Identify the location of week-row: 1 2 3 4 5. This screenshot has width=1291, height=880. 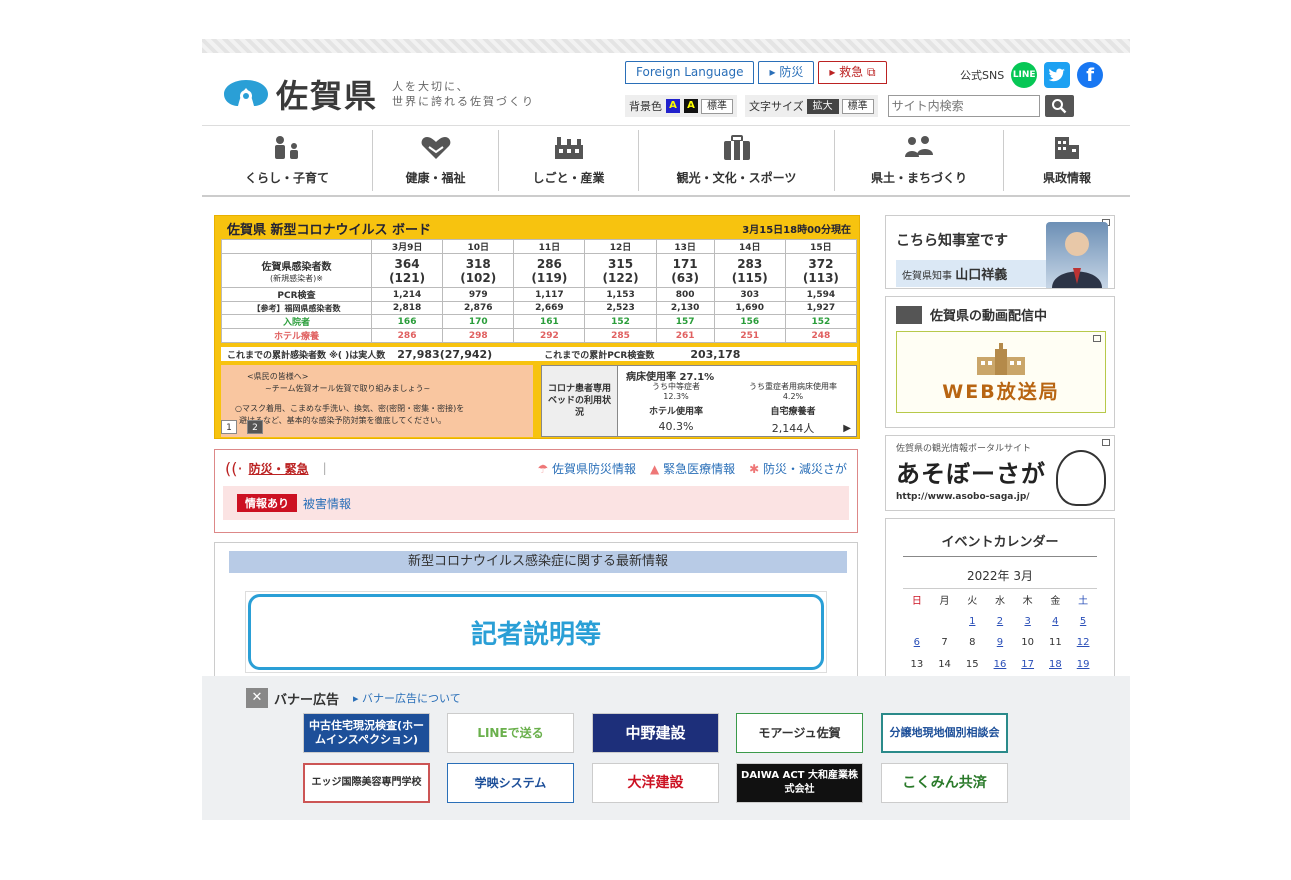
(1000, 622).